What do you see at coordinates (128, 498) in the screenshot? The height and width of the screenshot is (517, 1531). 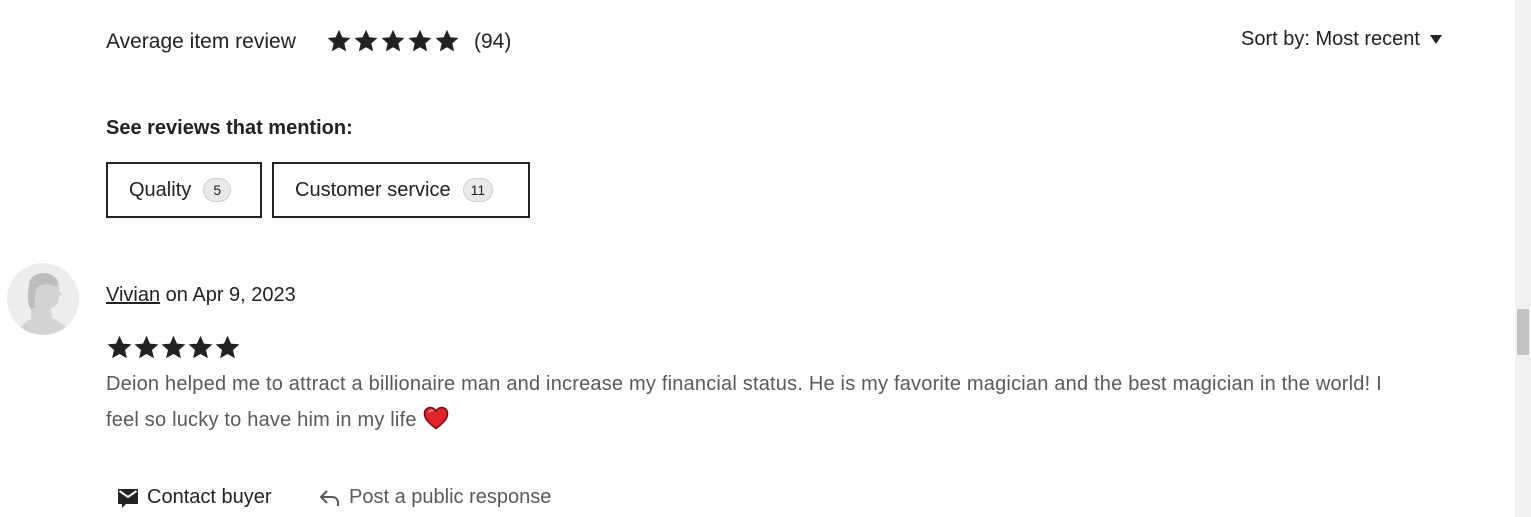 I see `mail-icon` at bounding box center [128, 498].